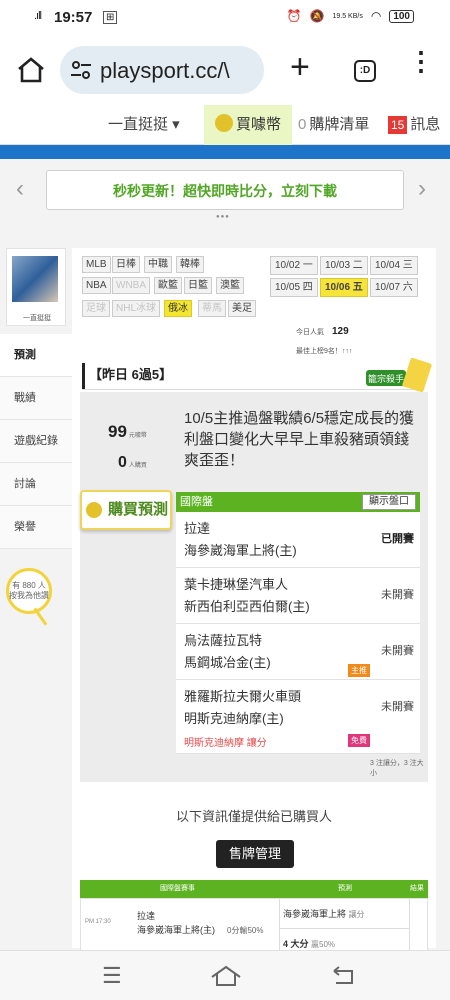 This screenshot has width=450, height=1000. What do you see at coordinates (409, 928) in the screenshot?
I see `column-divider` at bounding box center [409, 928].